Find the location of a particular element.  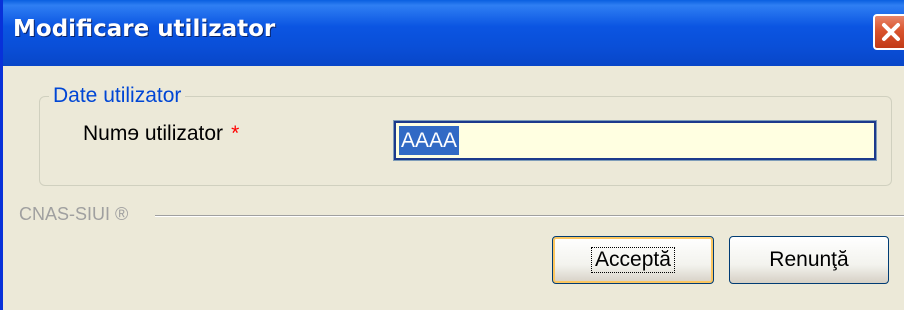

accept-button-label: Acceptă is located at coordinates (633, 260).